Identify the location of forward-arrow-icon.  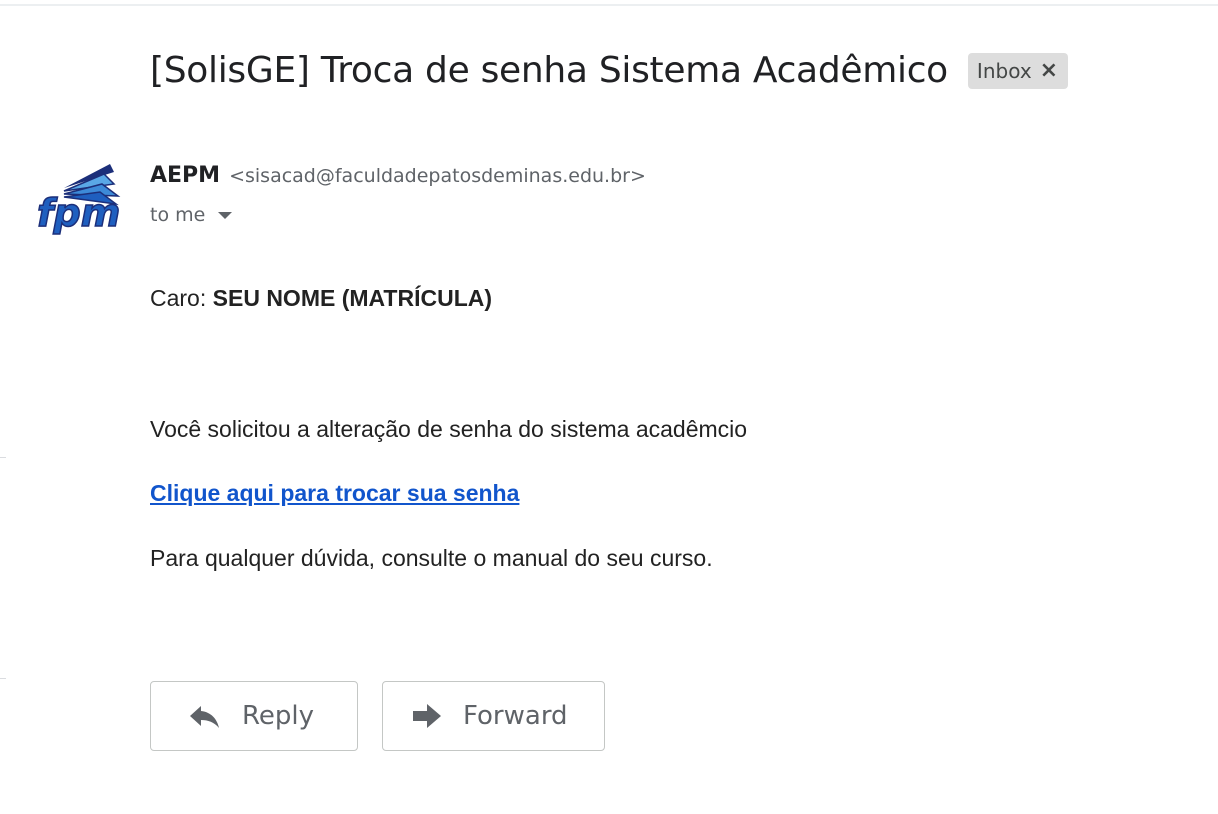
(427, 716).